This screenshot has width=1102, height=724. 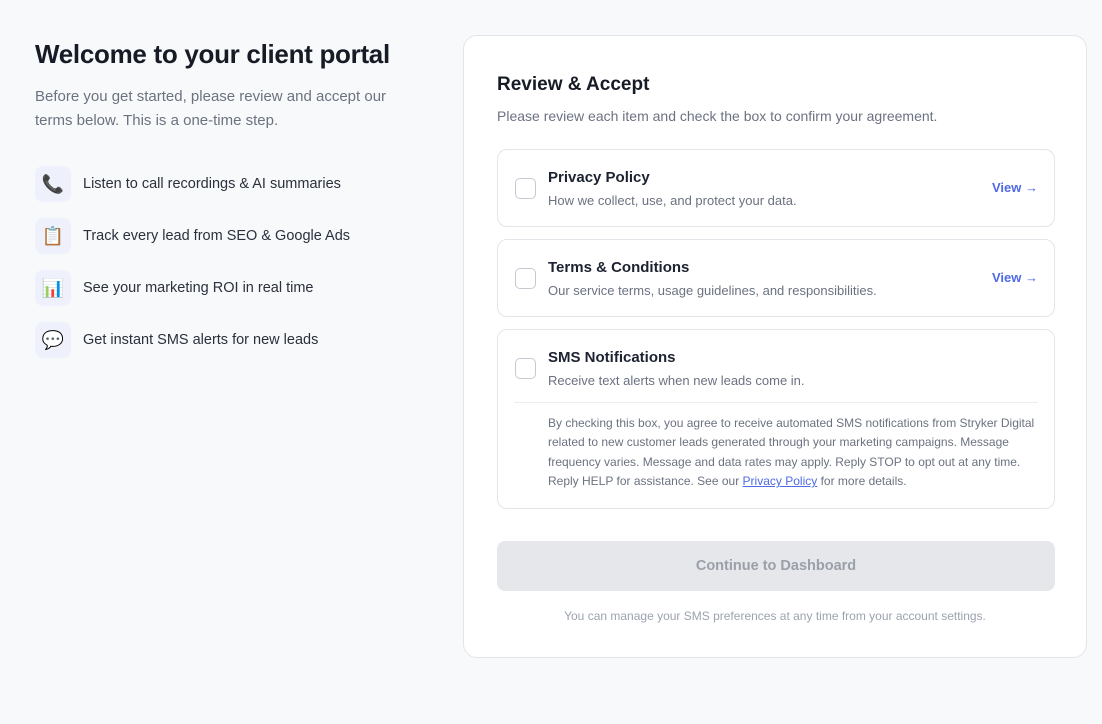 I want to click on feature-item-roi: 📊 See your marketing ROI in real time, so click(x=235, y=288).